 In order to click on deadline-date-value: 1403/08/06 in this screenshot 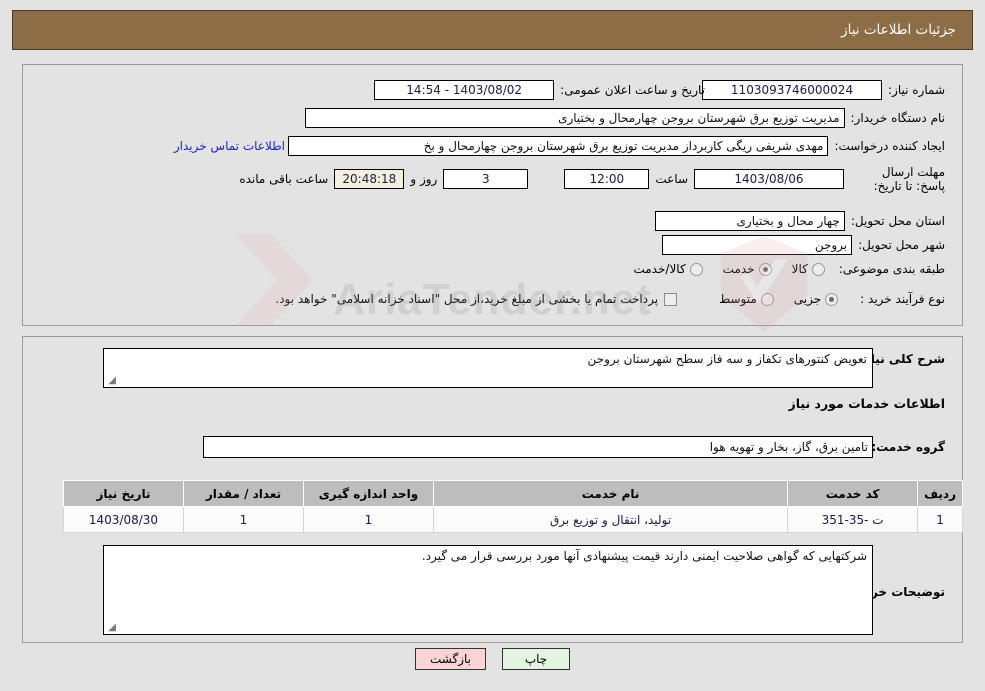, I will do `click(769, 179)`.